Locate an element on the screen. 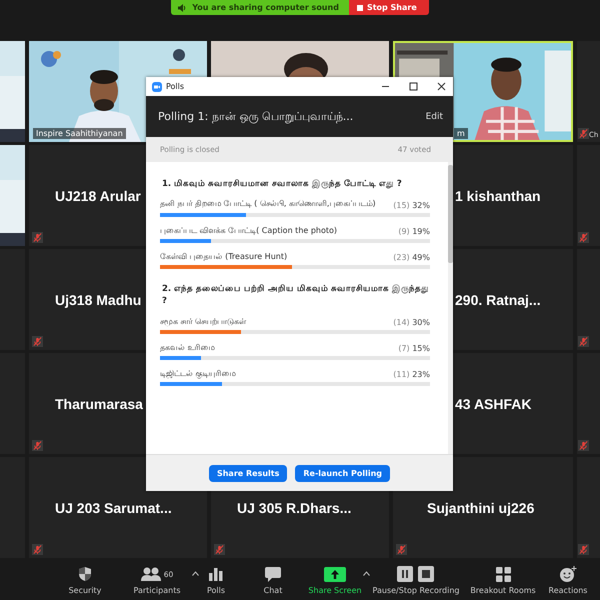 This screenshot has height=600, width=600. chat-button: Chat is located at coordinates (273, 580).